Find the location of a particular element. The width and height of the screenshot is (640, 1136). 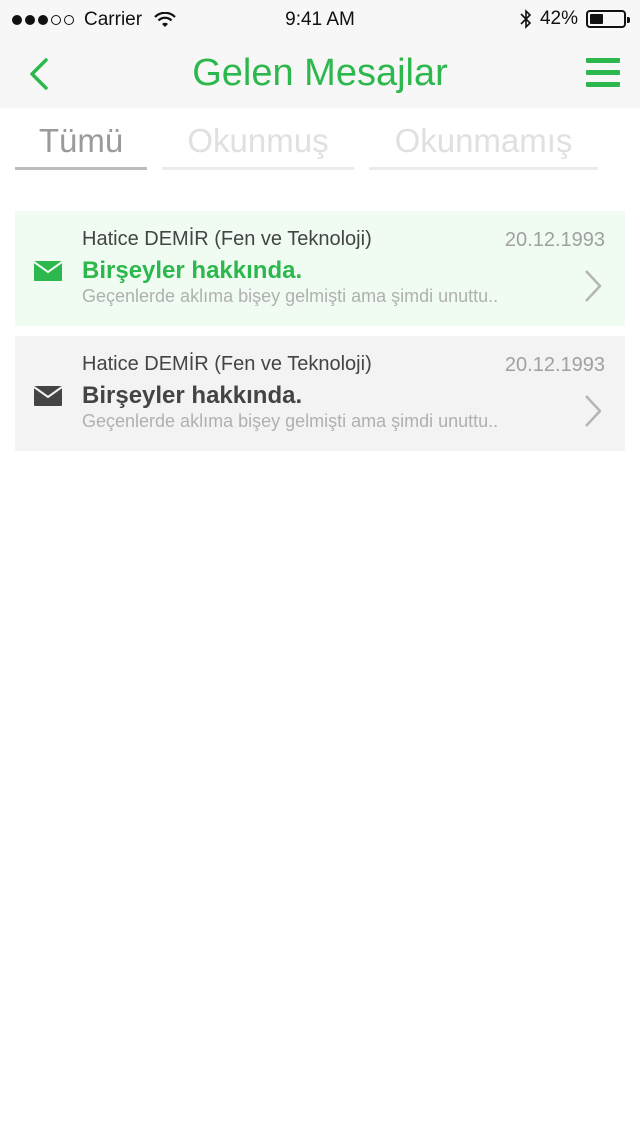

menu-button is located at coordinates (603, 73).